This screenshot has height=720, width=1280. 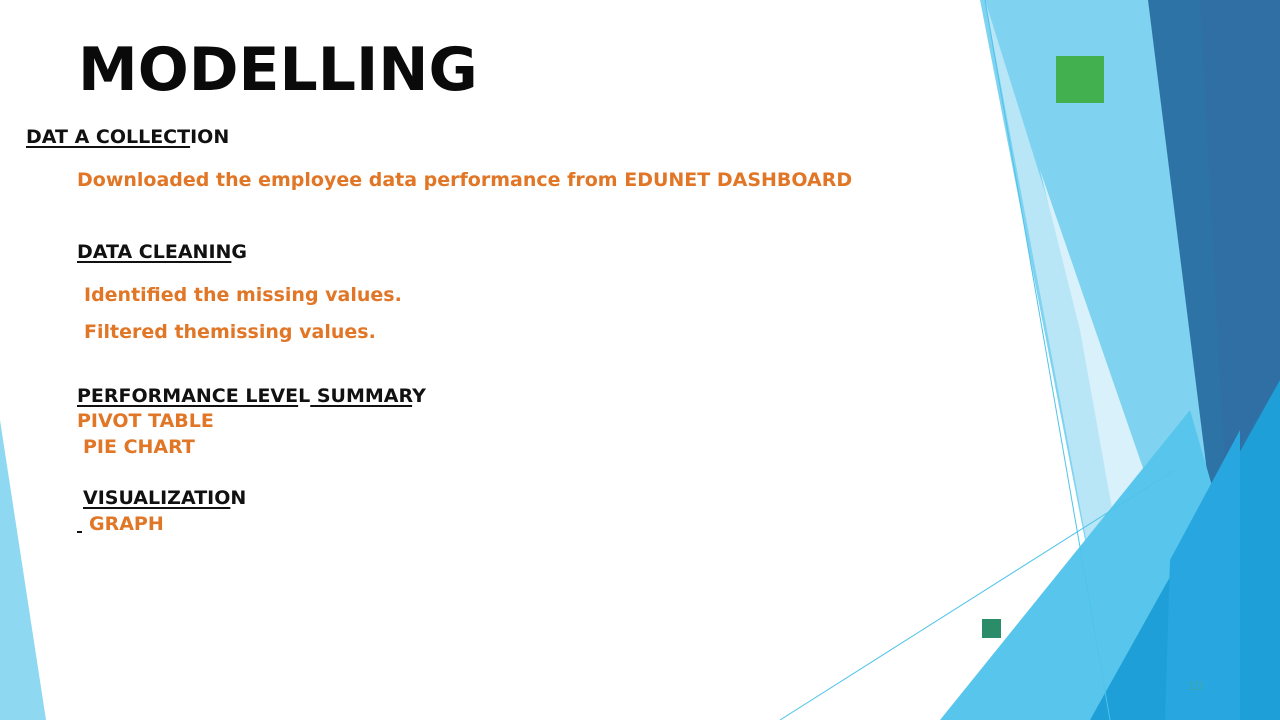 What do you see at coordinates (145, 421) in the screenshot?
I see `summary-item: PIVOT TABLE` at bounding box center [145, 421].